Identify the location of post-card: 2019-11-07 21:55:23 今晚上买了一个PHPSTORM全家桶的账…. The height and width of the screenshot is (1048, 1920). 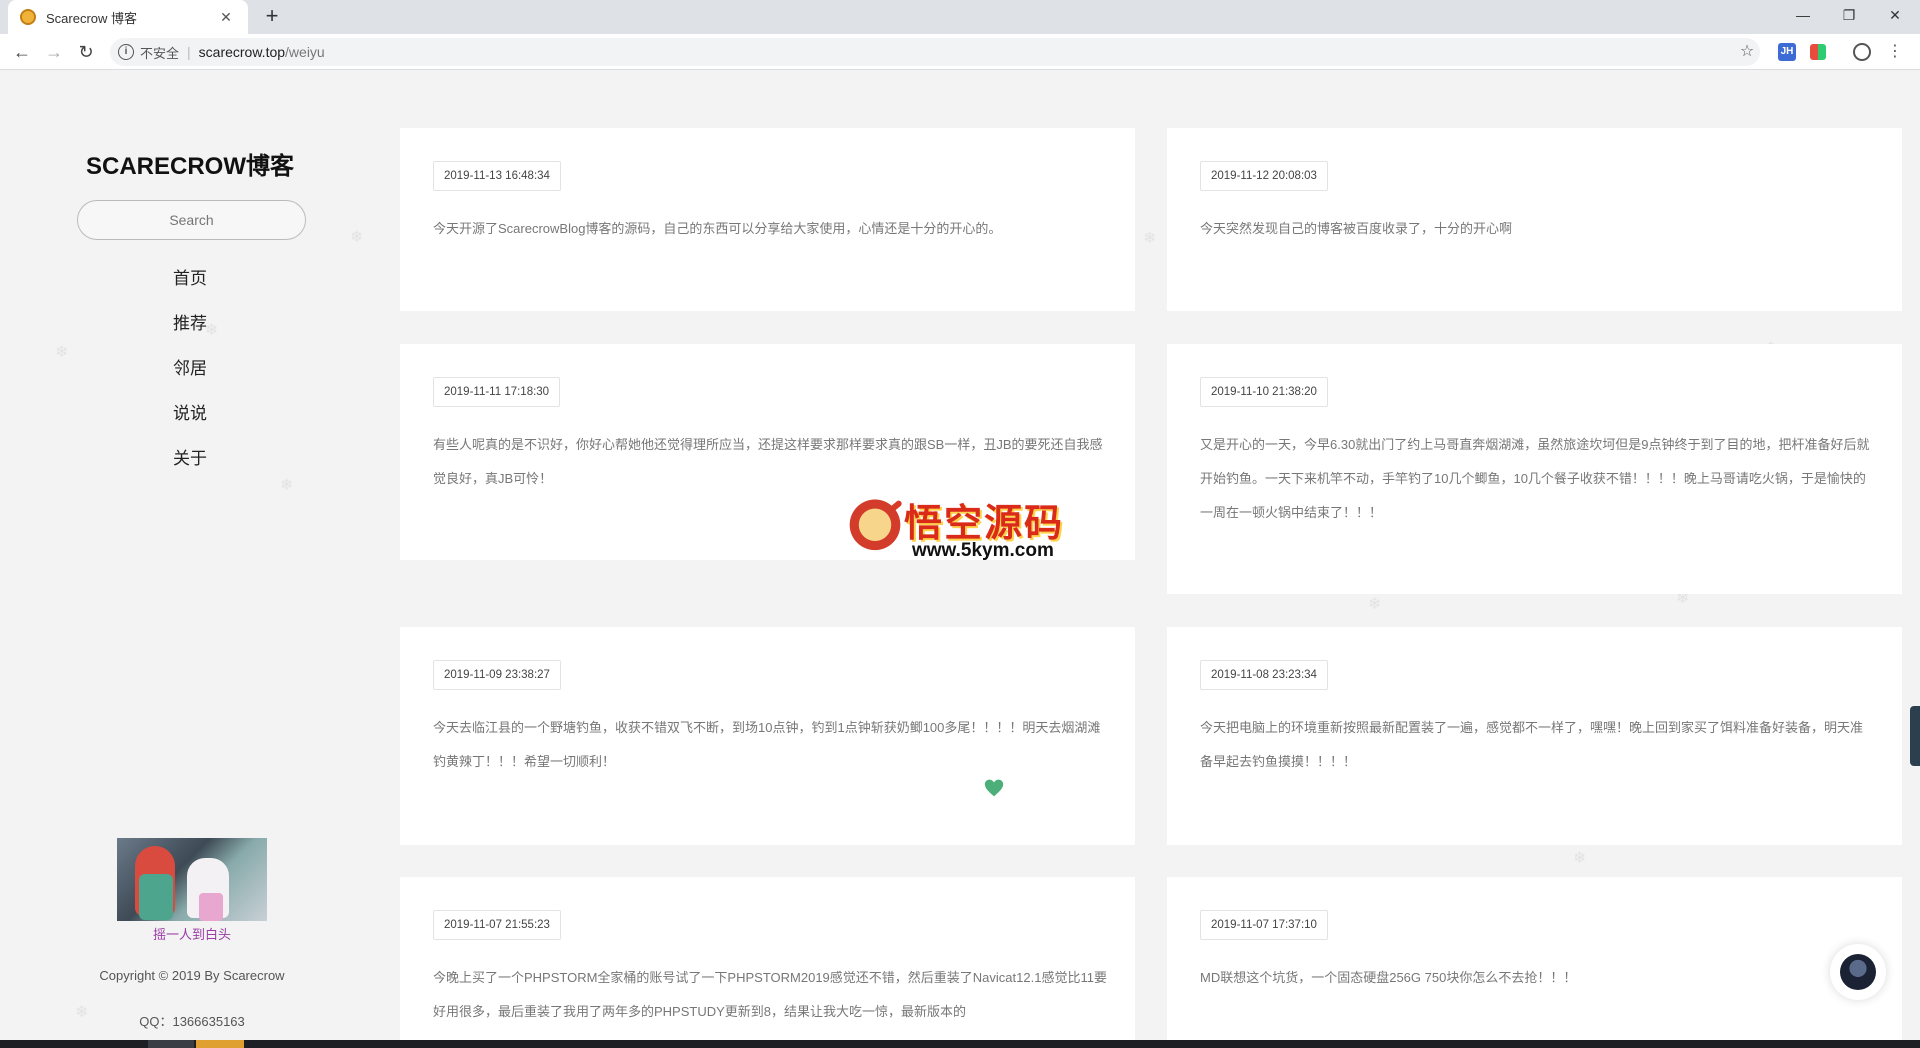
(767, 958).